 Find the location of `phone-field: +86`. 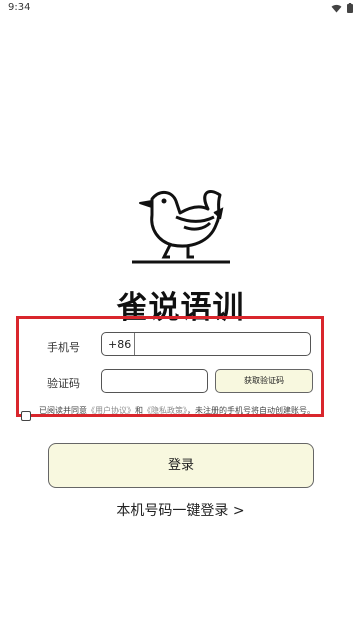

phone-field: +86 is located at coordinates (206, 344).